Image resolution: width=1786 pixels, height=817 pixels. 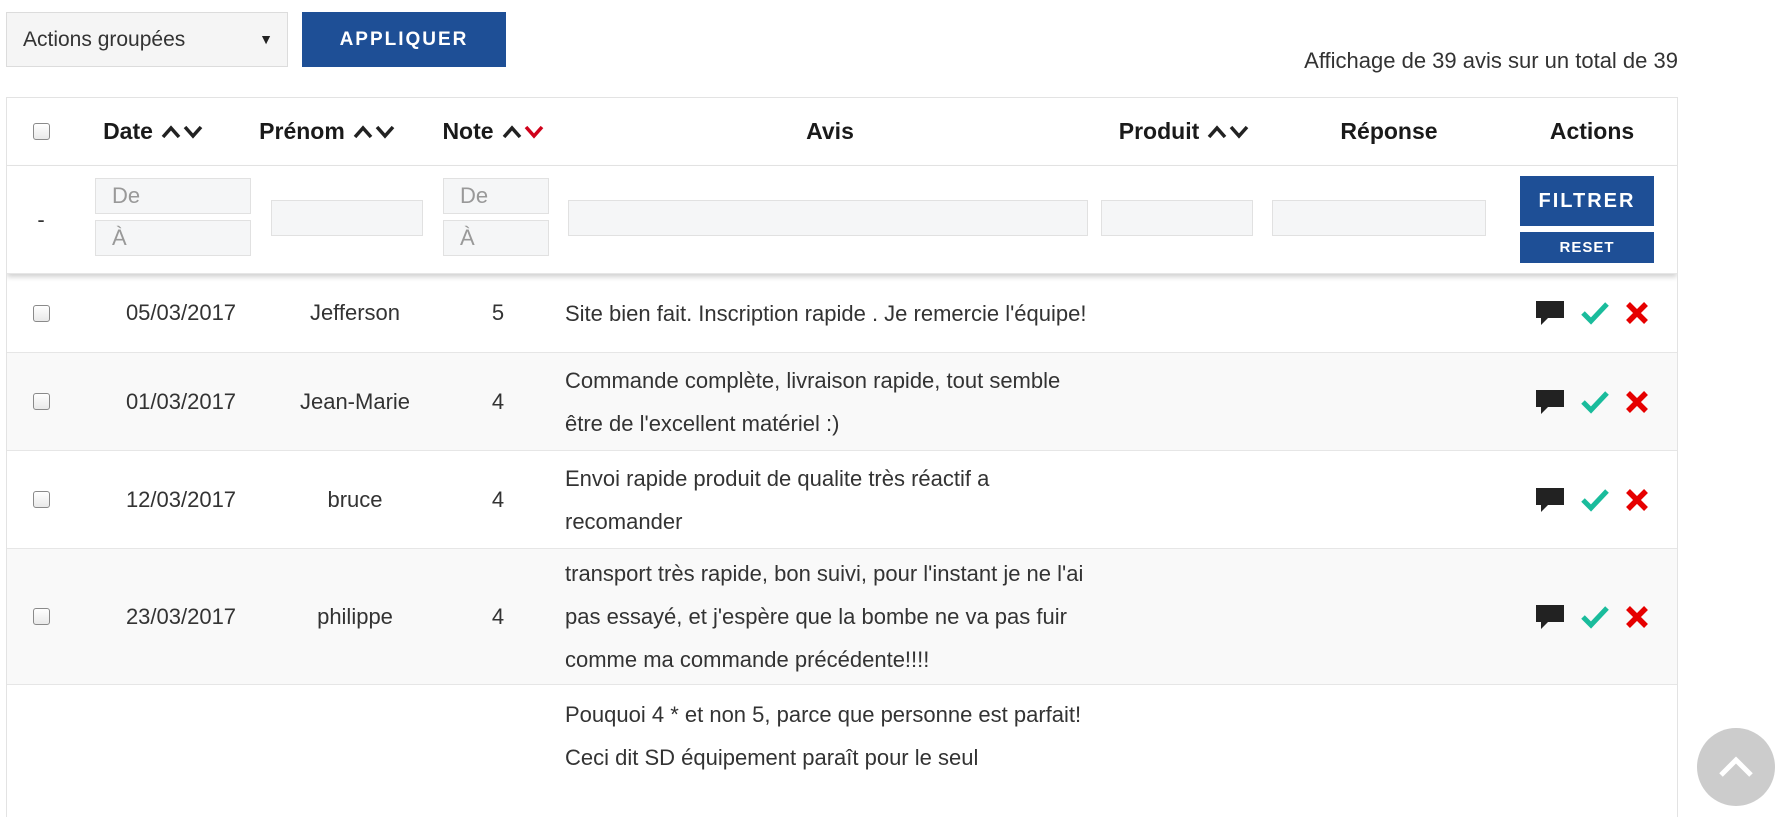 What do you see at coordinates (828, 218) in the screenshot?
I see `review-filter-input` at bounding box center [828, 218].